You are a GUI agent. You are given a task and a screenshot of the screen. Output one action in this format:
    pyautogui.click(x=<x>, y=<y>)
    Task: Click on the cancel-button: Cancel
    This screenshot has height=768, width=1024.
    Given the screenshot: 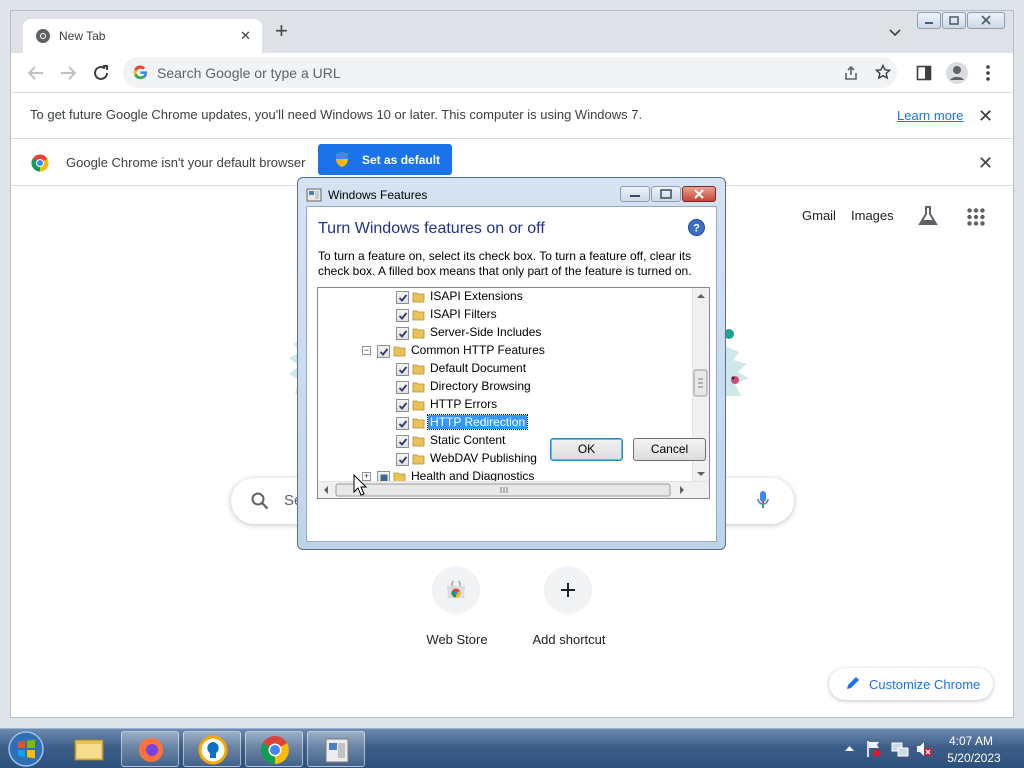 What is the action you would take?
    pyautogui.click(x=669, y=449)
    